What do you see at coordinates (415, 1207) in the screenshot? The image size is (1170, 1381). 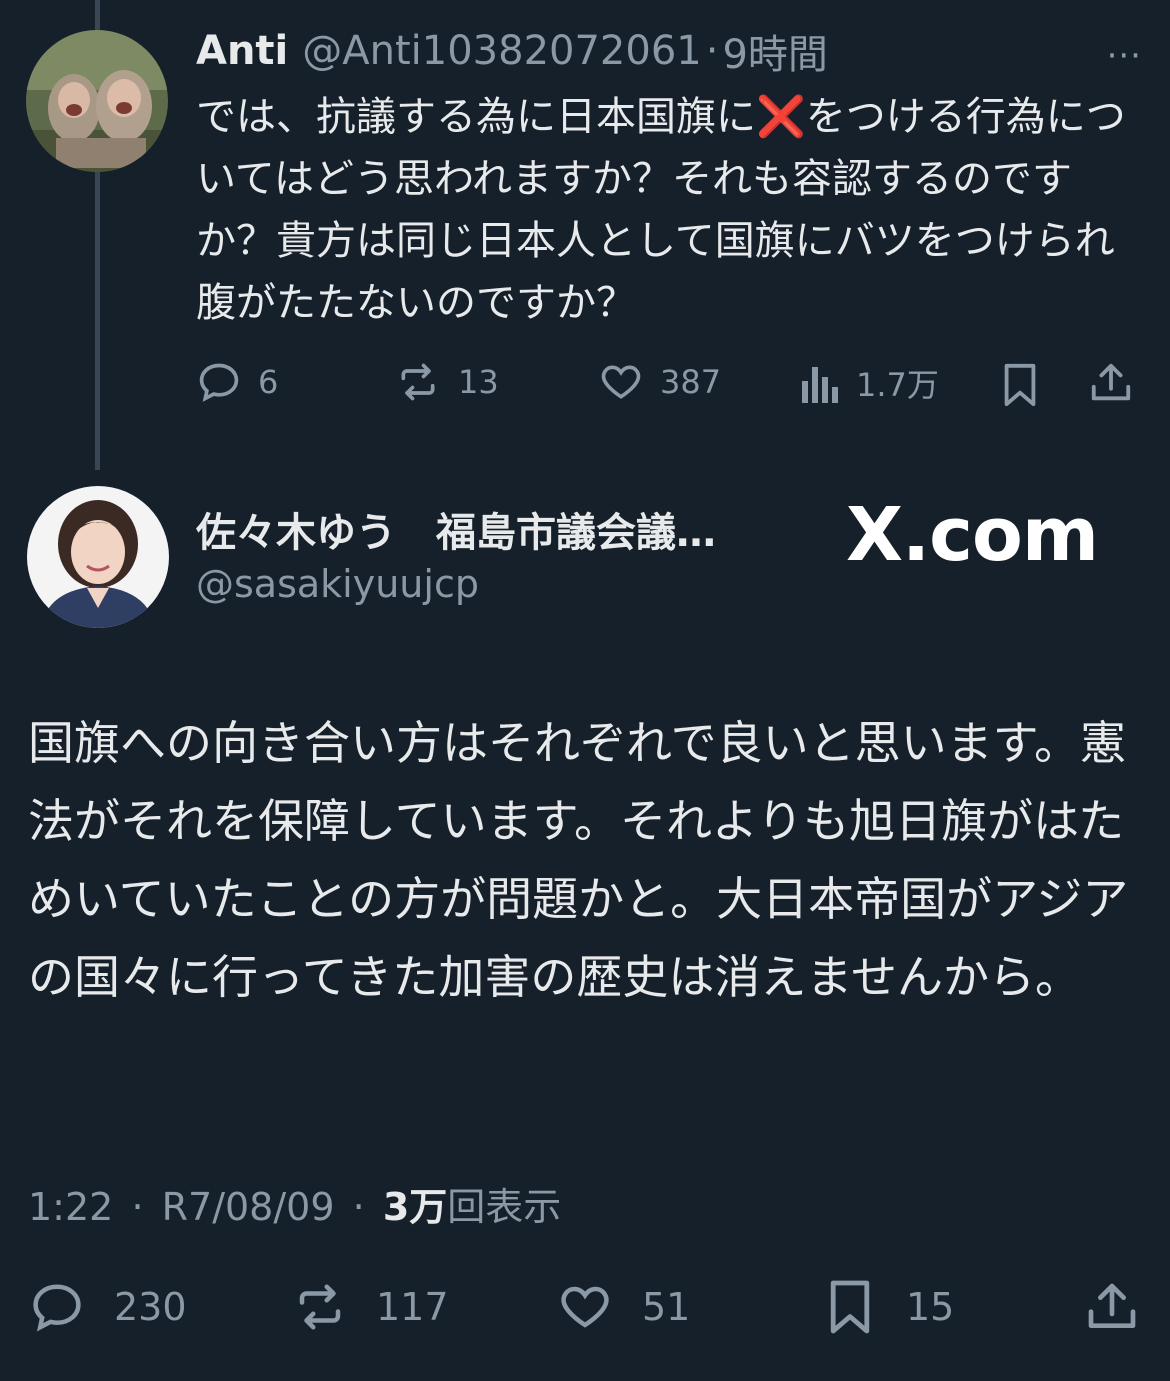 I see `tweet-view-count: 3万` at bounding box center [415, 1207].